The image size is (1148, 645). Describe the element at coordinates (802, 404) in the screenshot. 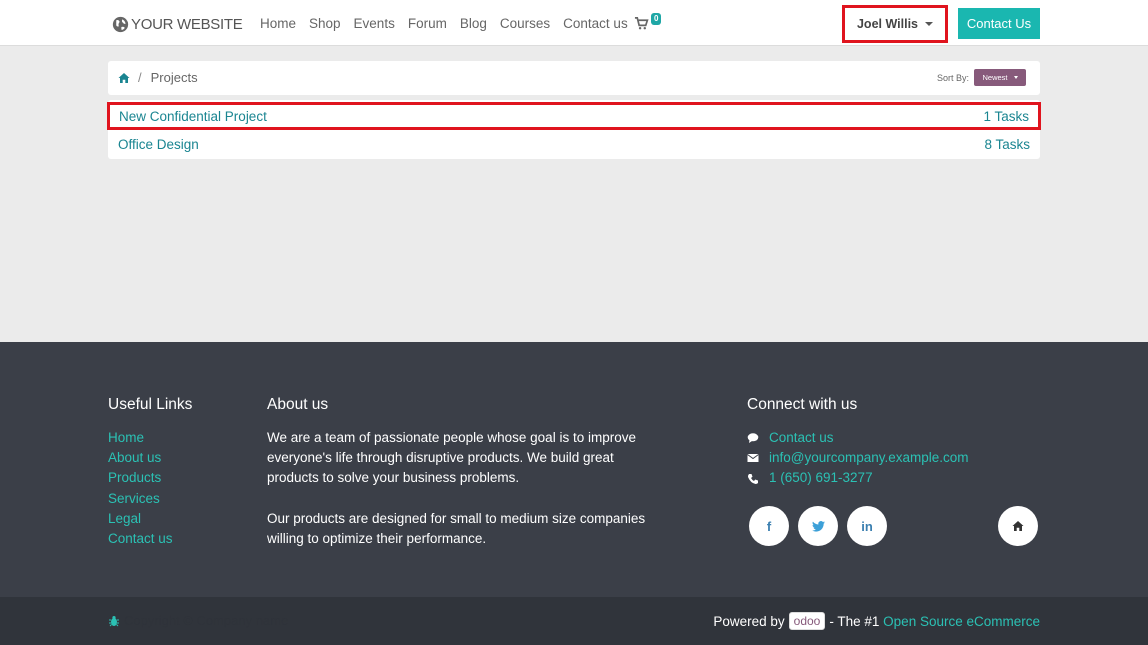

I see `connect-title: Connect with us` at that location.